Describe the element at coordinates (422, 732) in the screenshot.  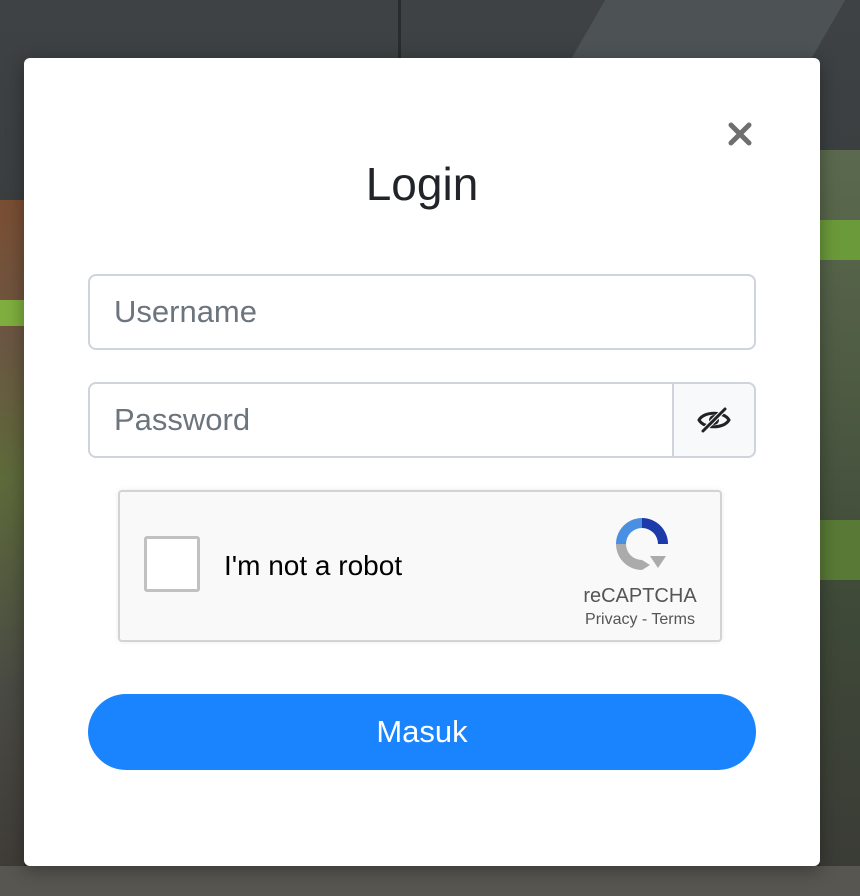
I see `login-submit-button: Masuk` at that location.